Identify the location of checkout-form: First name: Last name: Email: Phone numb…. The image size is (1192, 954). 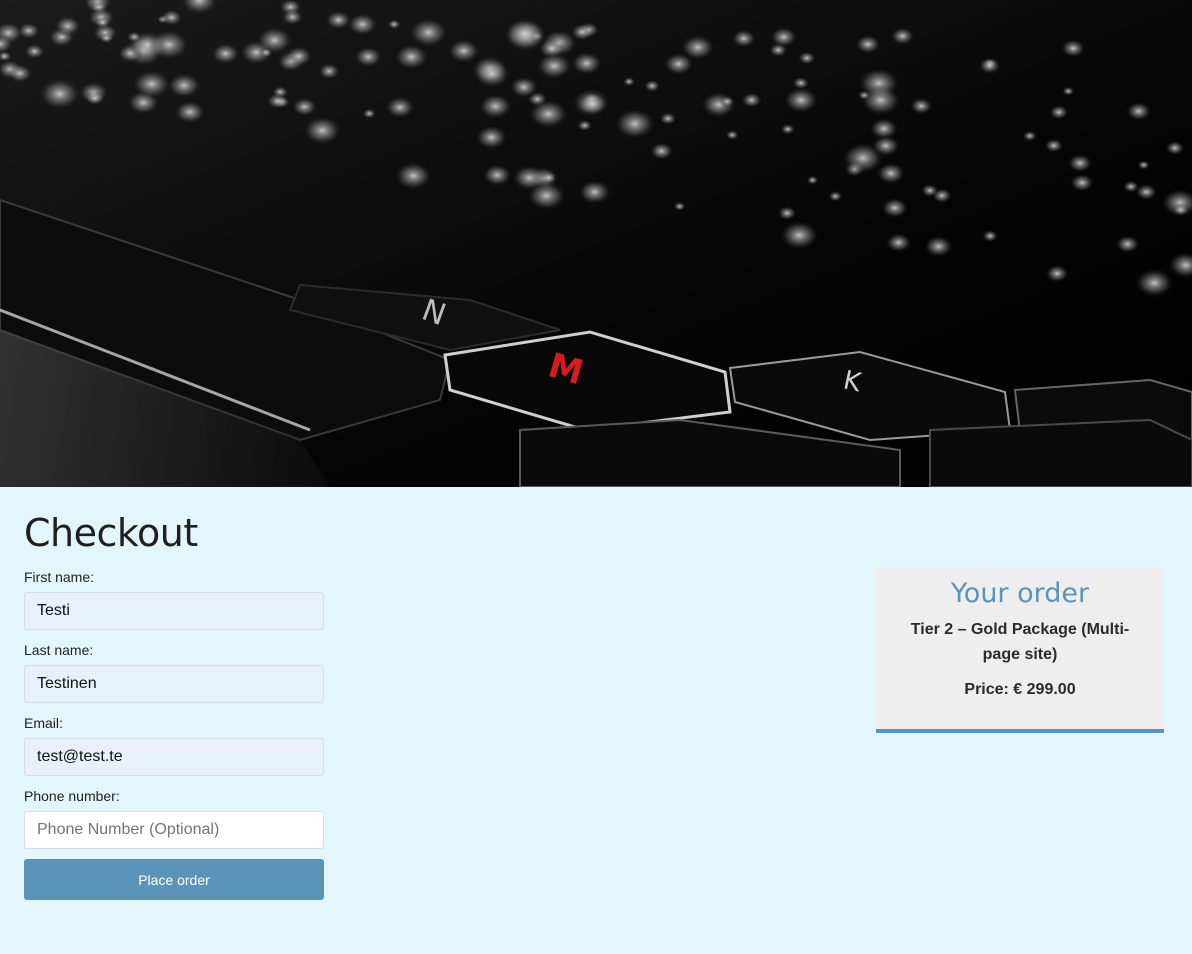
(174, 734).